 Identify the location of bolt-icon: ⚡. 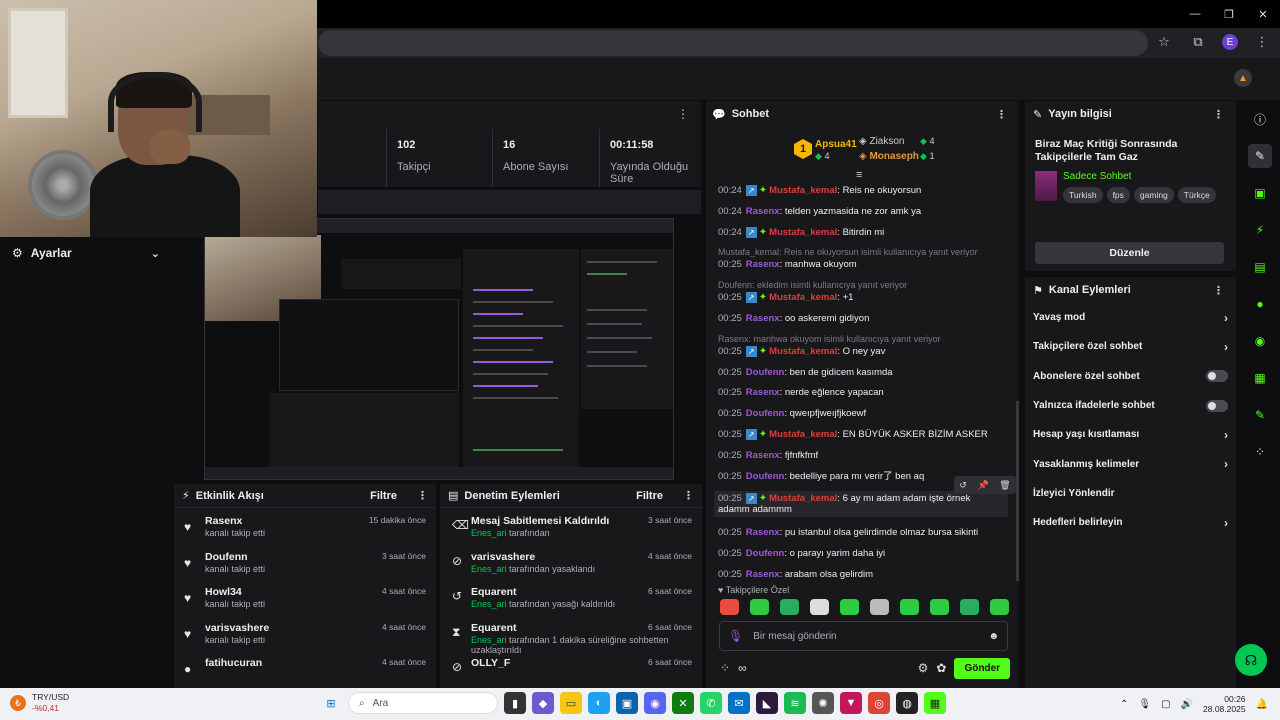
(1260, 230).